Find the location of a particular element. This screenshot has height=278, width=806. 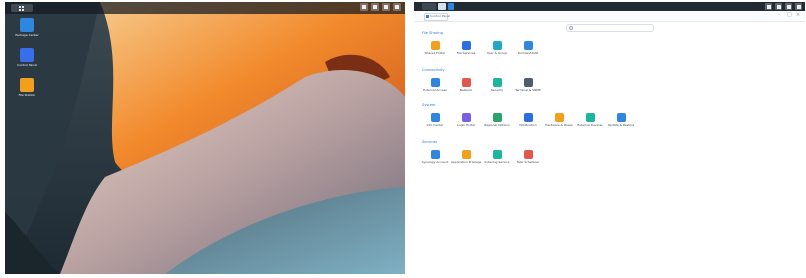

control-panel-item-update-restore: Update & Restore is located at coordinates (621, 120).